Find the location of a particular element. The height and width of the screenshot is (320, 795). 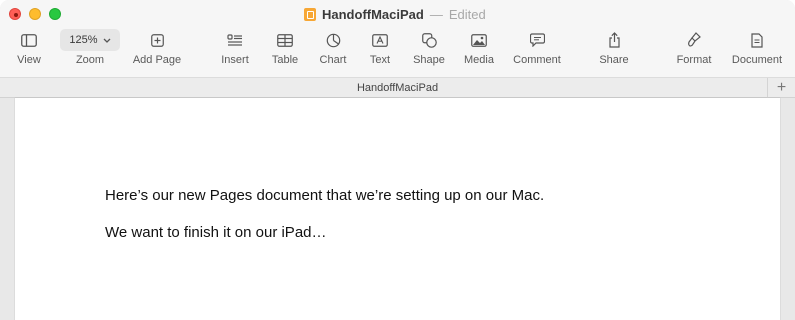

document-tab: HandoffMaciPad is located at coordinates (397, 88).